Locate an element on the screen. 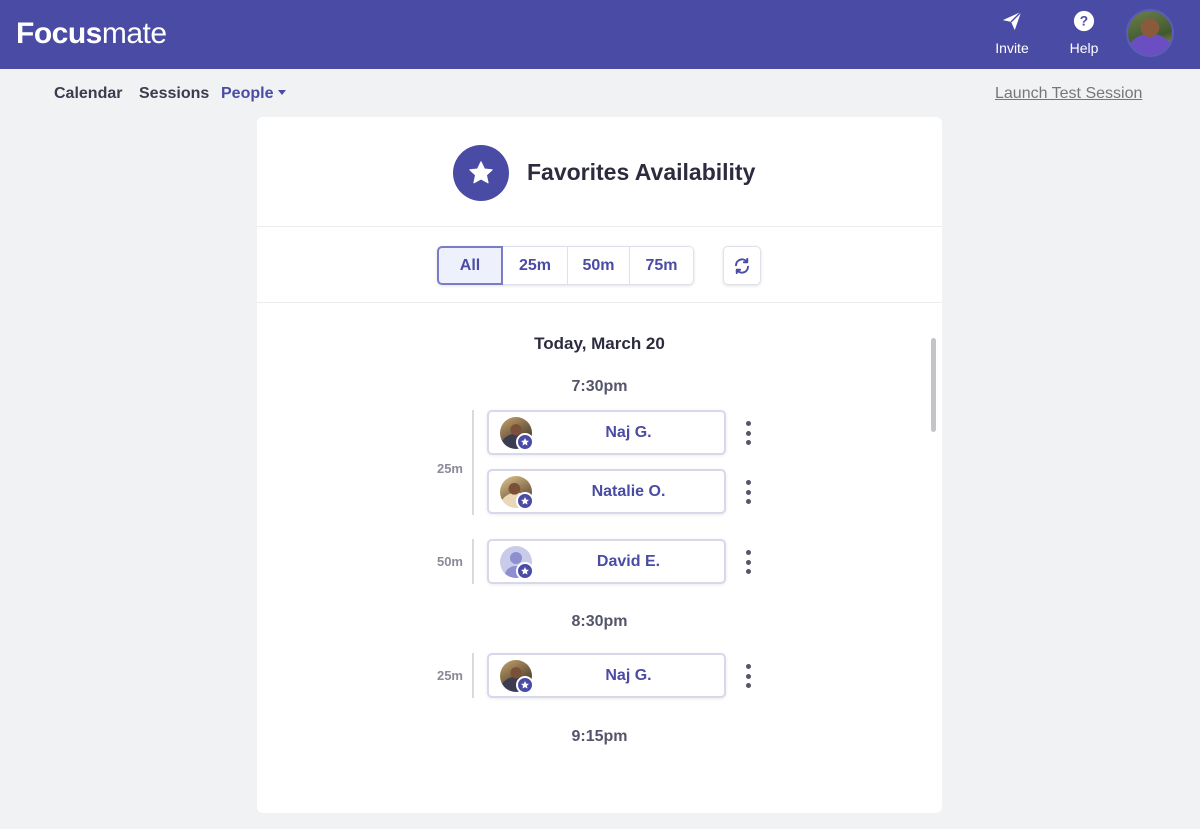  nav-sessions: Sessions is located at coordinates (174, 94).